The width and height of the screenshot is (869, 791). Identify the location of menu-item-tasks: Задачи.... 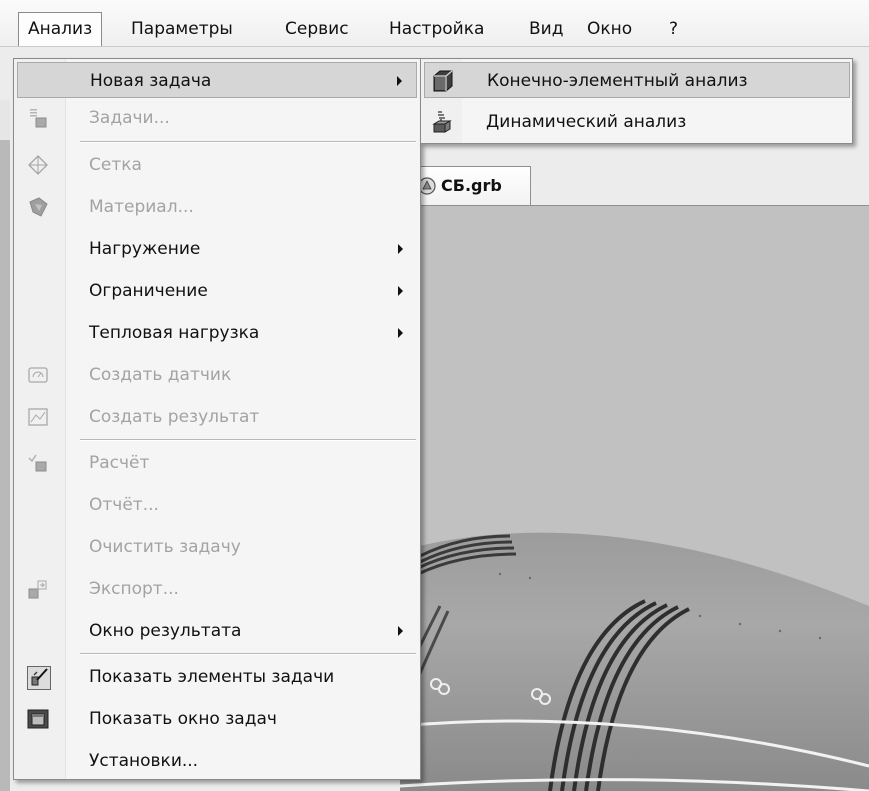
(217, 118).